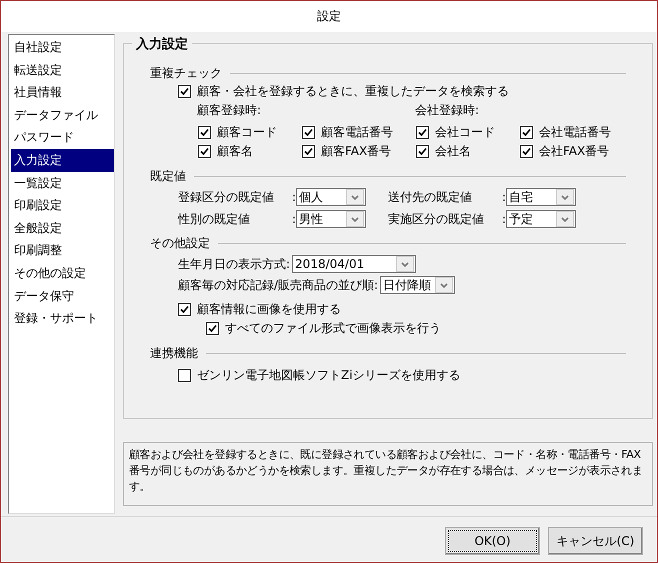  I want to click on checkbox-label: 会社電話番号, so click(575, 132).